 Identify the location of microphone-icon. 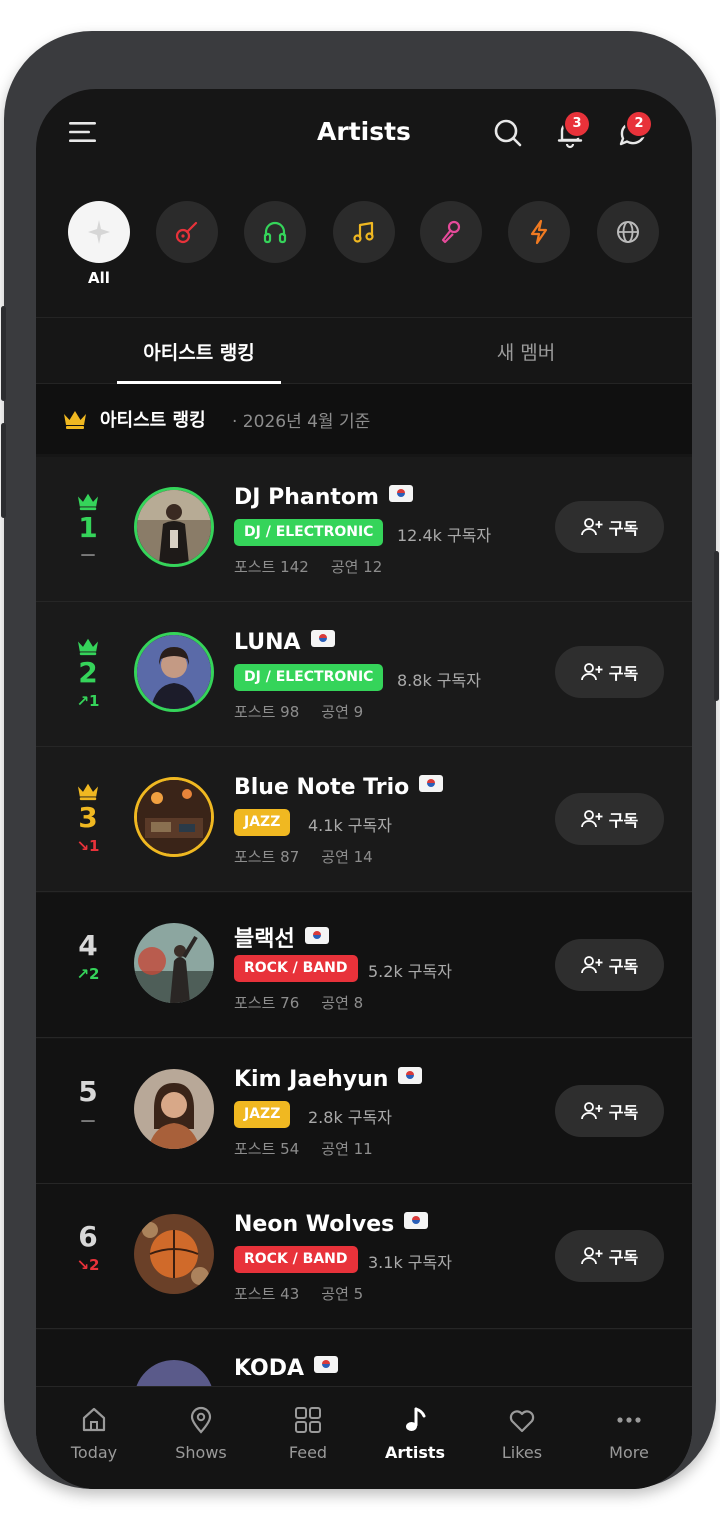
(451, 232).